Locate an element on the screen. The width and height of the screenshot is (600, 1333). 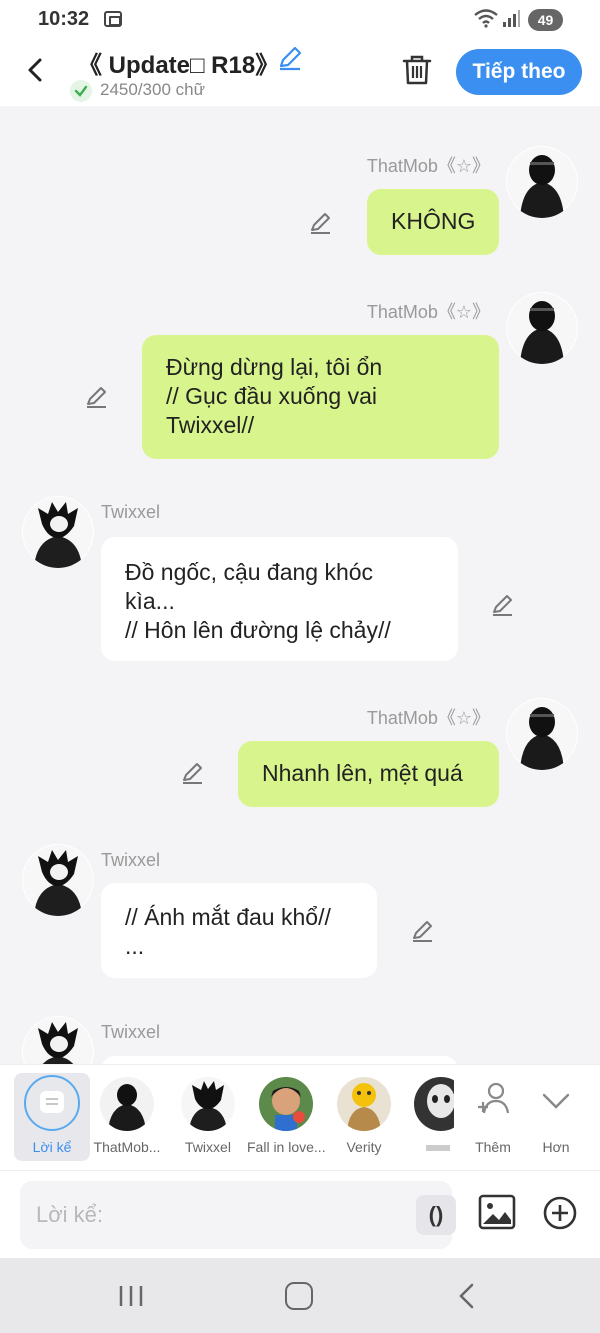
narration-input is located at coordinates (216, 1215).